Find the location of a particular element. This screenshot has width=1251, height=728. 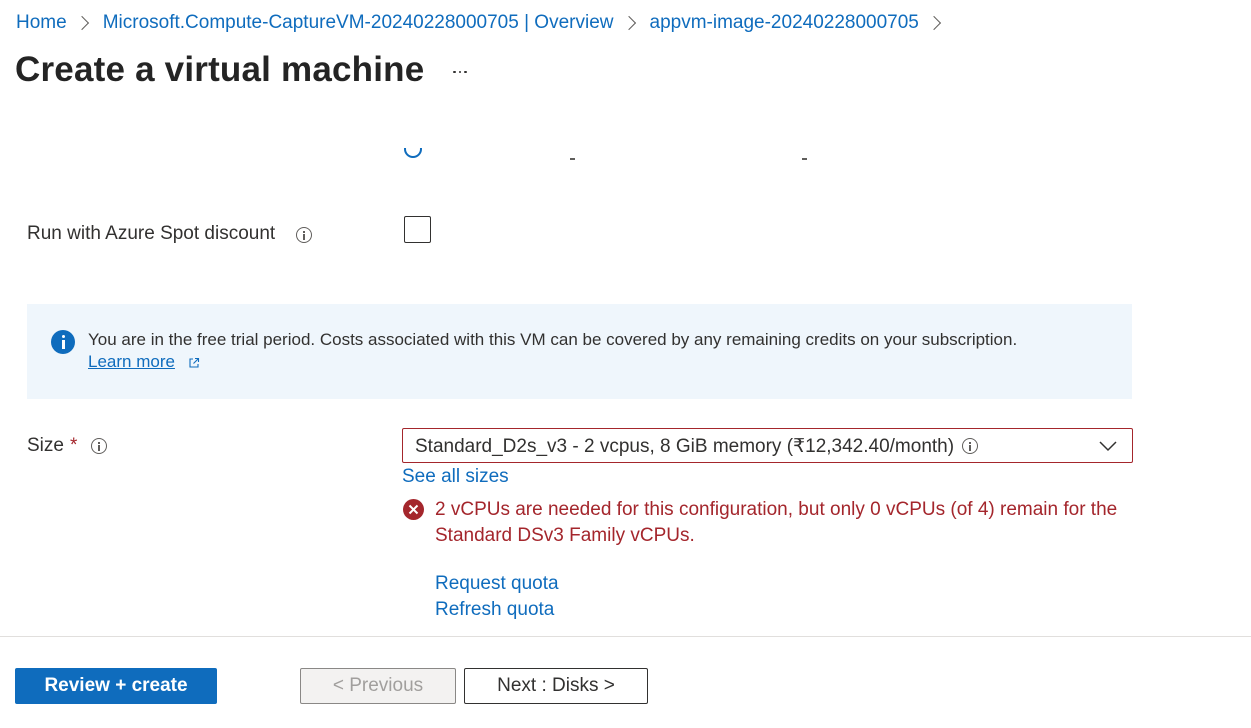

request-quota-link: Request quota is located at coordinates (497, 584).